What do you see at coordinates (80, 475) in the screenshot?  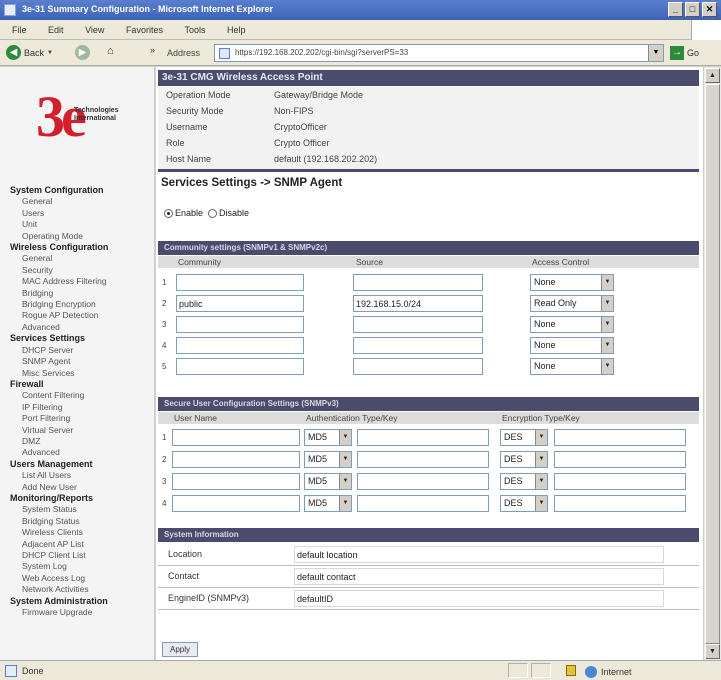 I see `nav-item: List All Users` at bounding box center [80, 475].